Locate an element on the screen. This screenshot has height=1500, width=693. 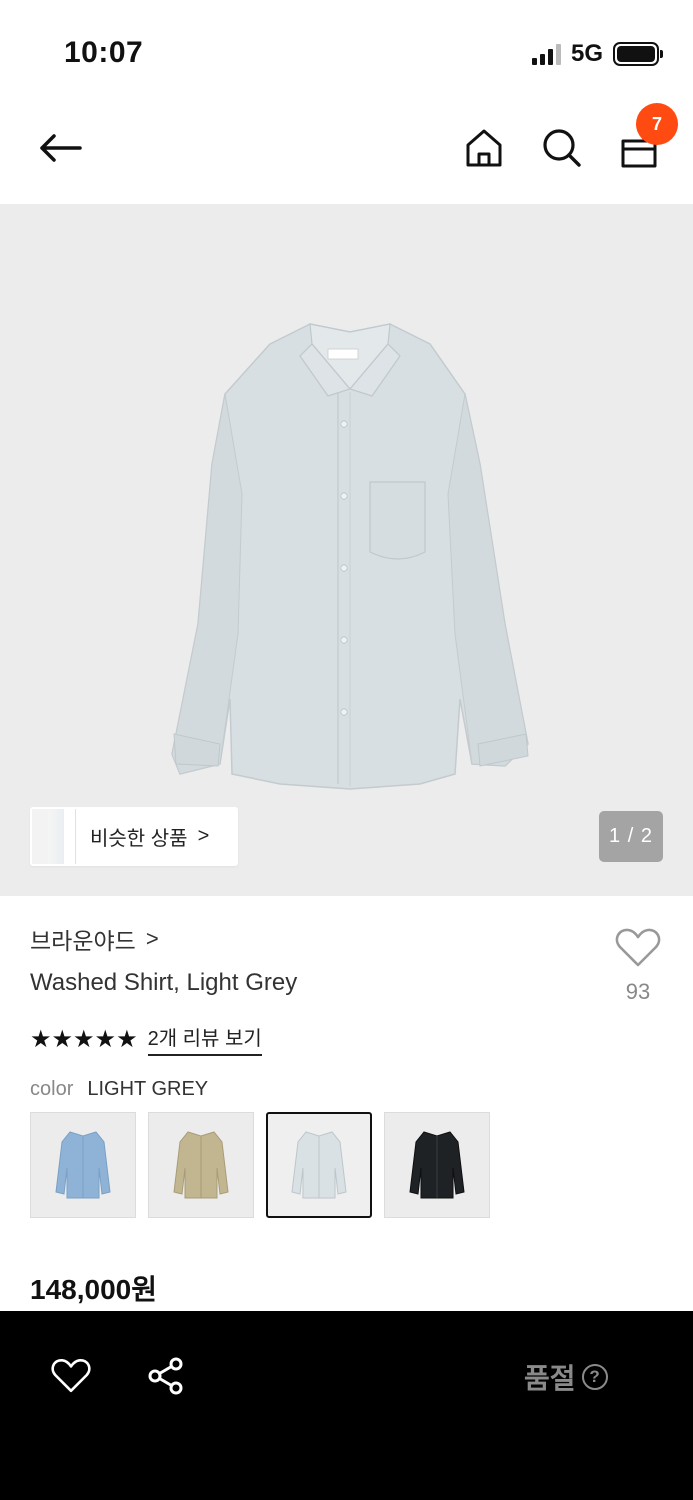
shirt-thumbnail-light-blue is located at coordinates (83, 1165).